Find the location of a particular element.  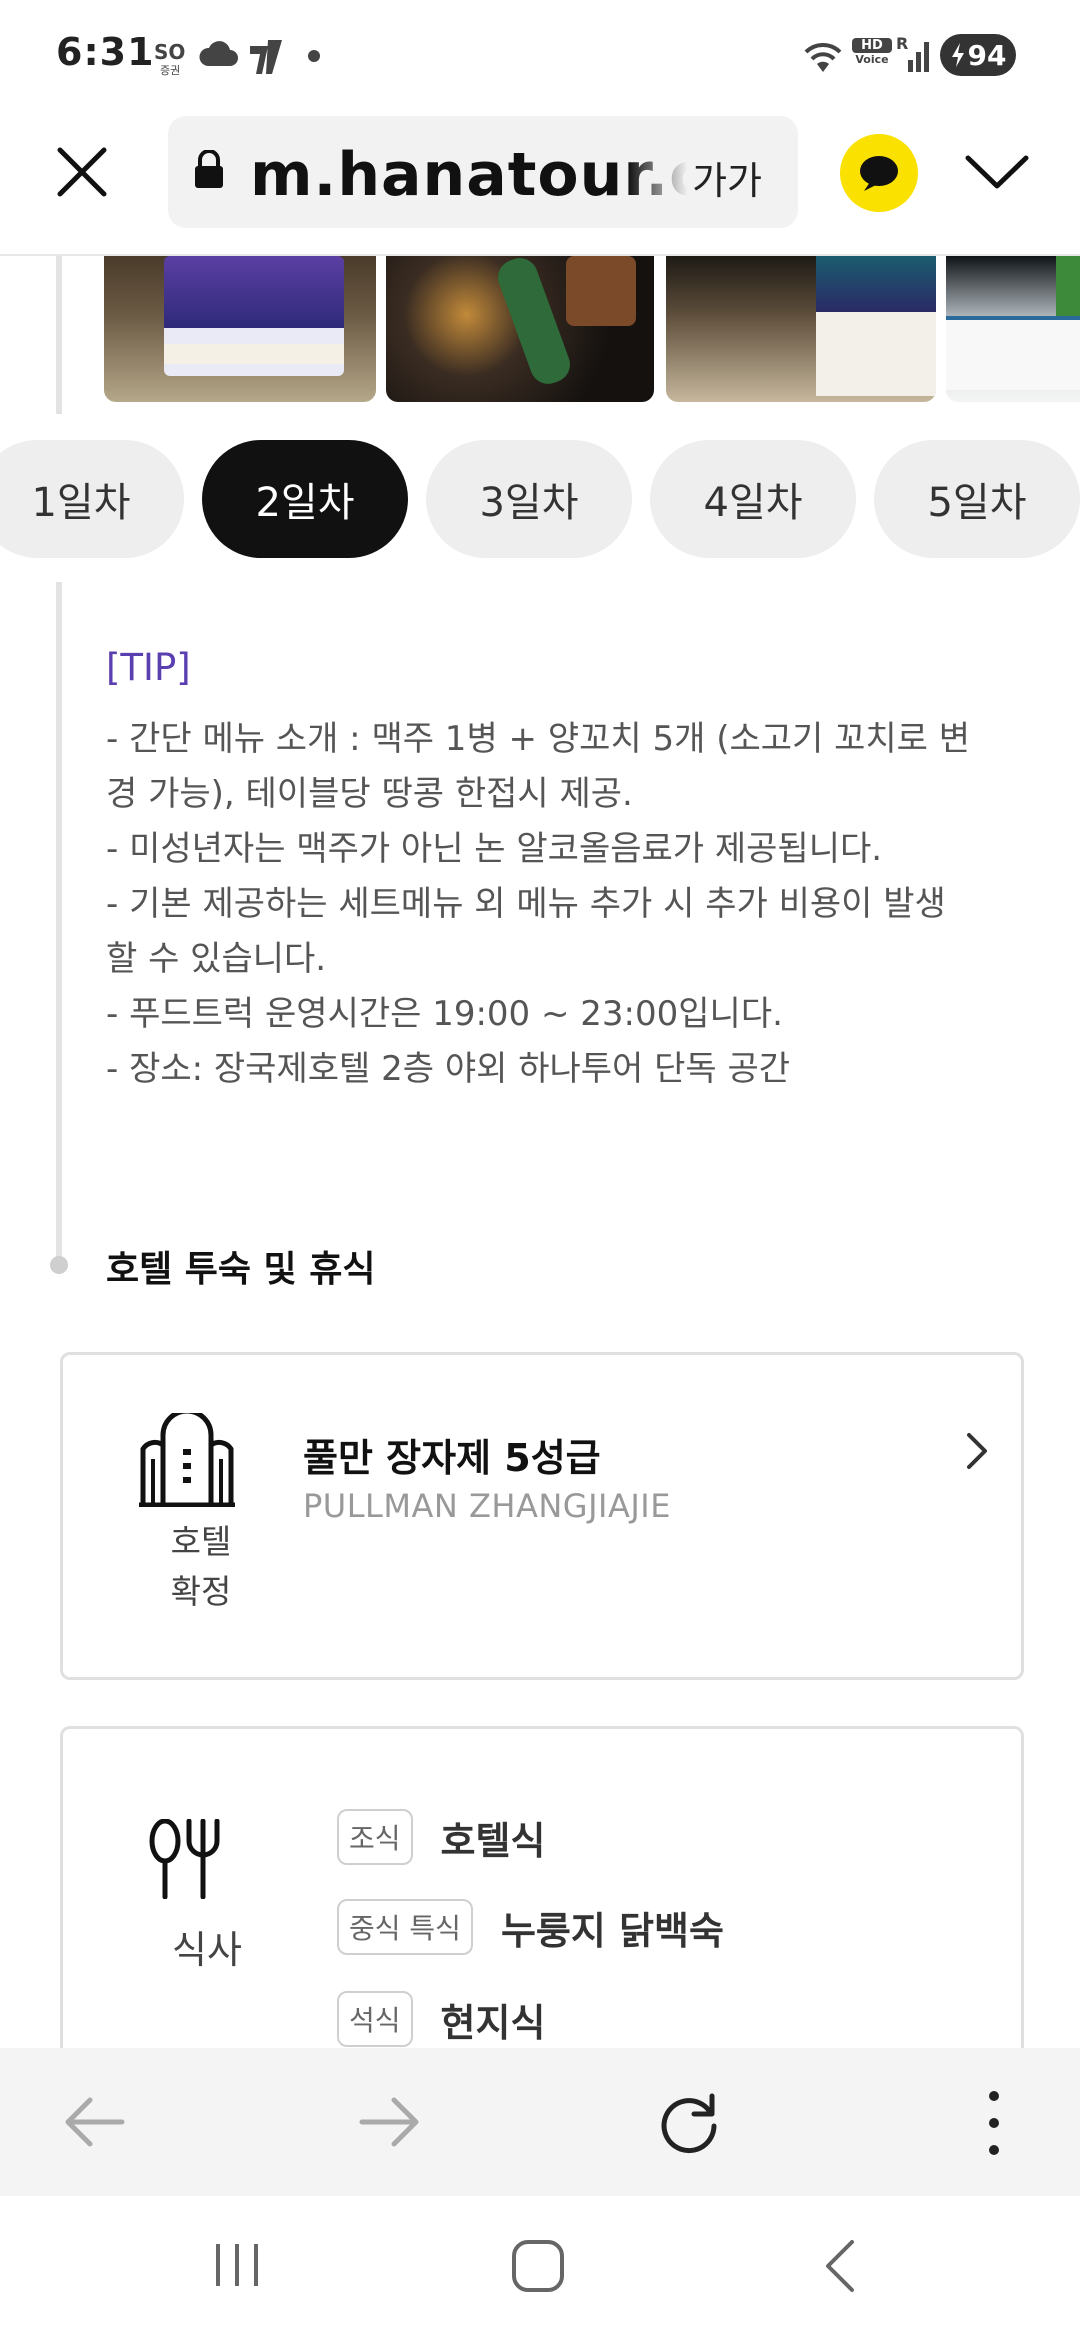

lock-icon is located at coordinates (209, 171).